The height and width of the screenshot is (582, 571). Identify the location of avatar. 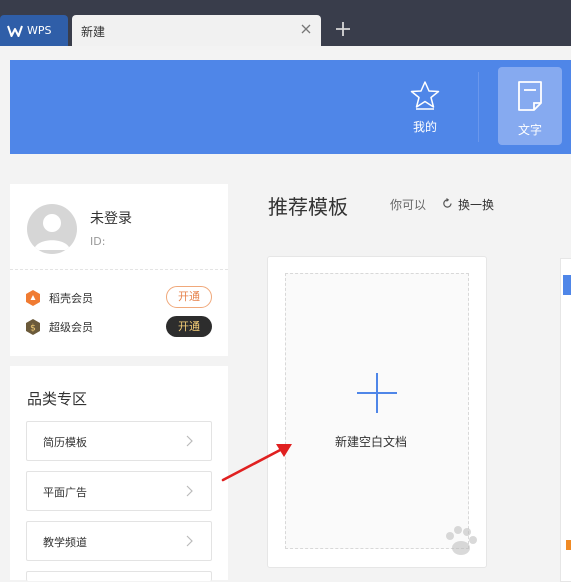
(52, 229).